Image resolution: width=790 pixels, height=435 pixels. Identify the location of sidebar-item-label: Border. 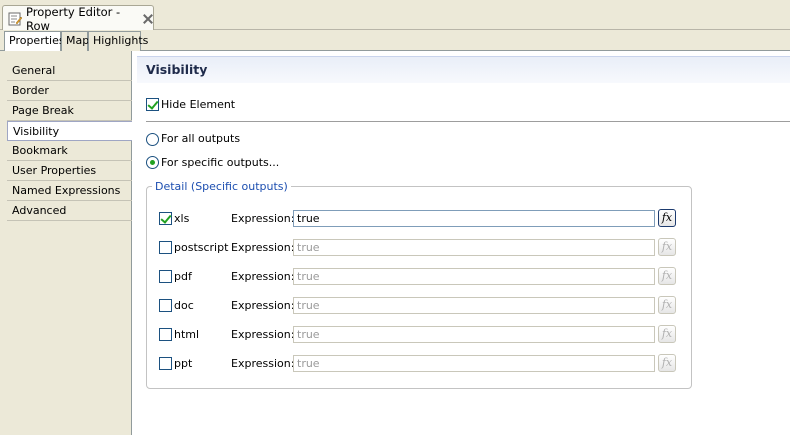
(30, 90).